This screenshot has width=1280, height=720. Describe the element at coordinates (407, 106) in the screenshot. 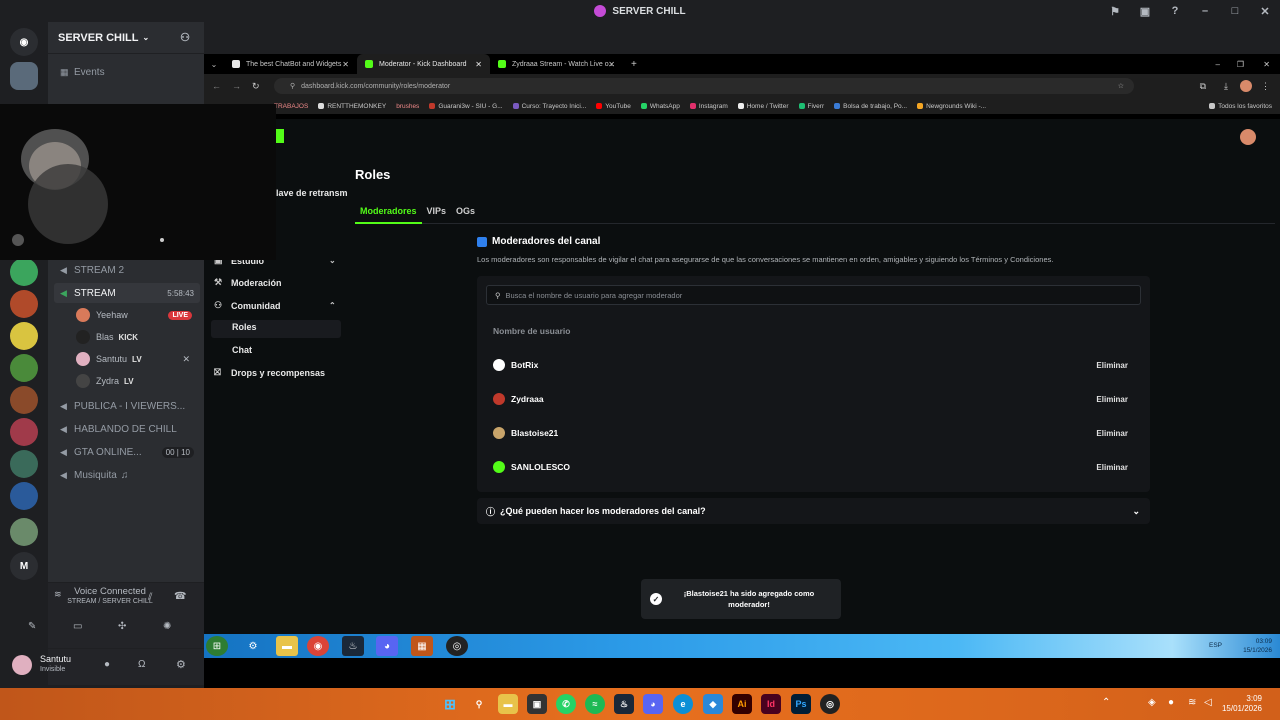

I see `bookmark-item: brushes` at that location.